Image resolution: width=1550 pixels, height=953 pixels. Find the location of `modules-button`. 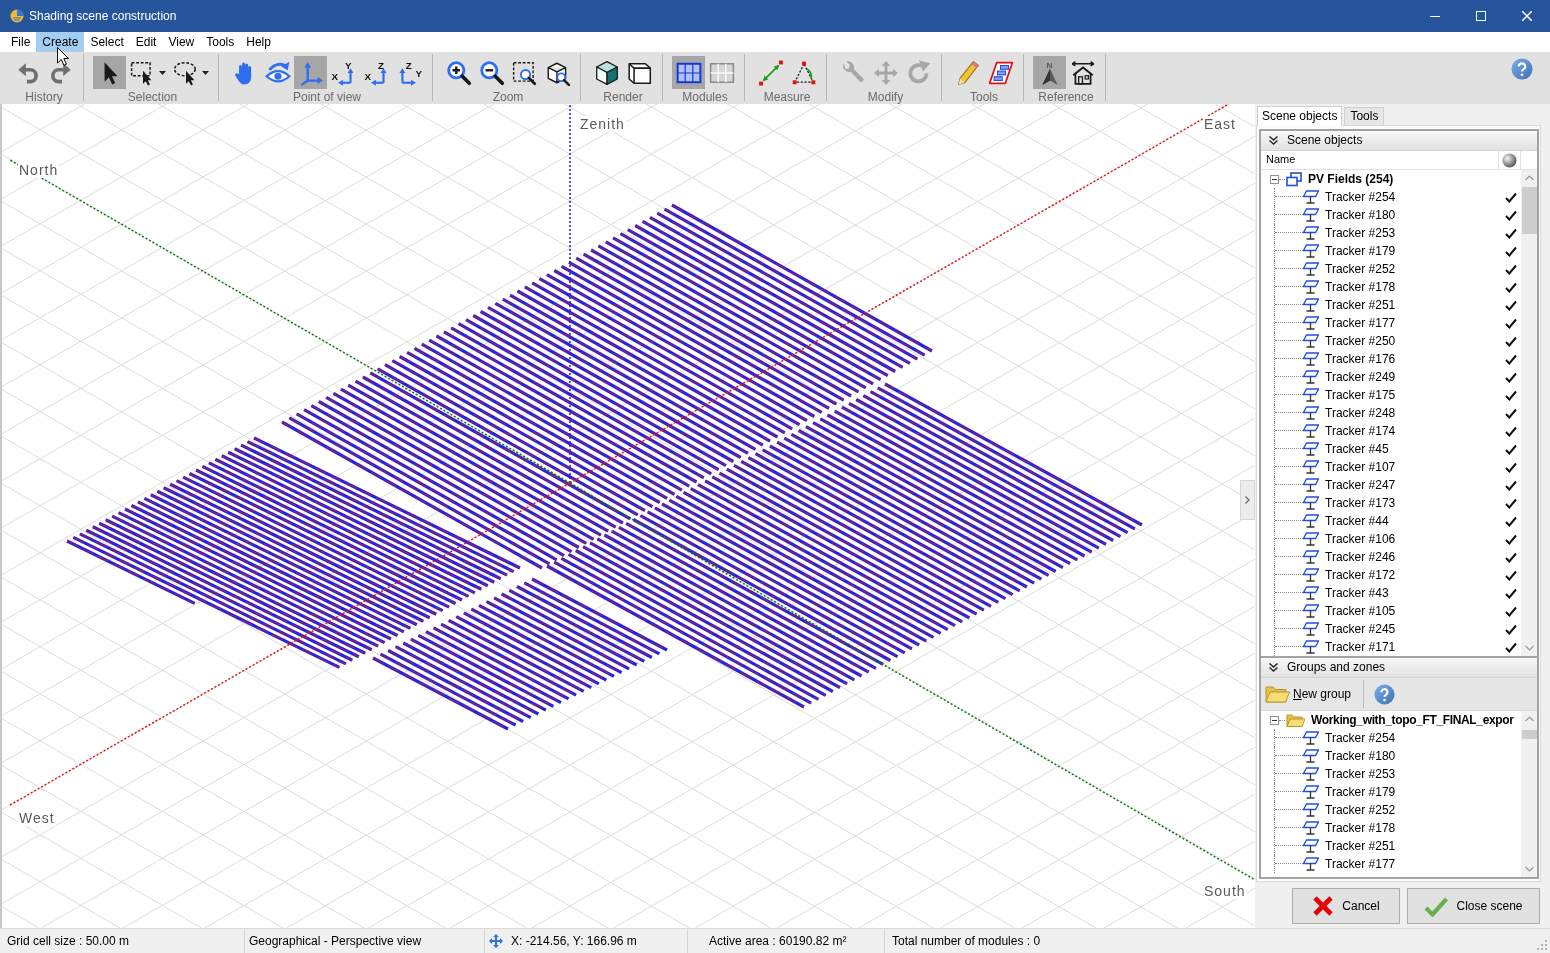

modules-button is located at coordinates (688, 72).